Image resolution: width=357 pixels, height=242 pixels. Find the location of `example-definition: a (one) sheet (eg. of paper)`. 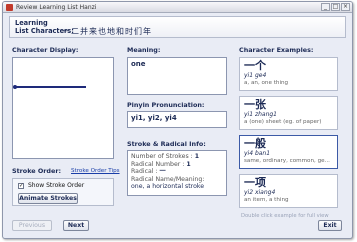

example-definition: a (one) sheet (eg. of paper) is located at coordinates (283, 121).